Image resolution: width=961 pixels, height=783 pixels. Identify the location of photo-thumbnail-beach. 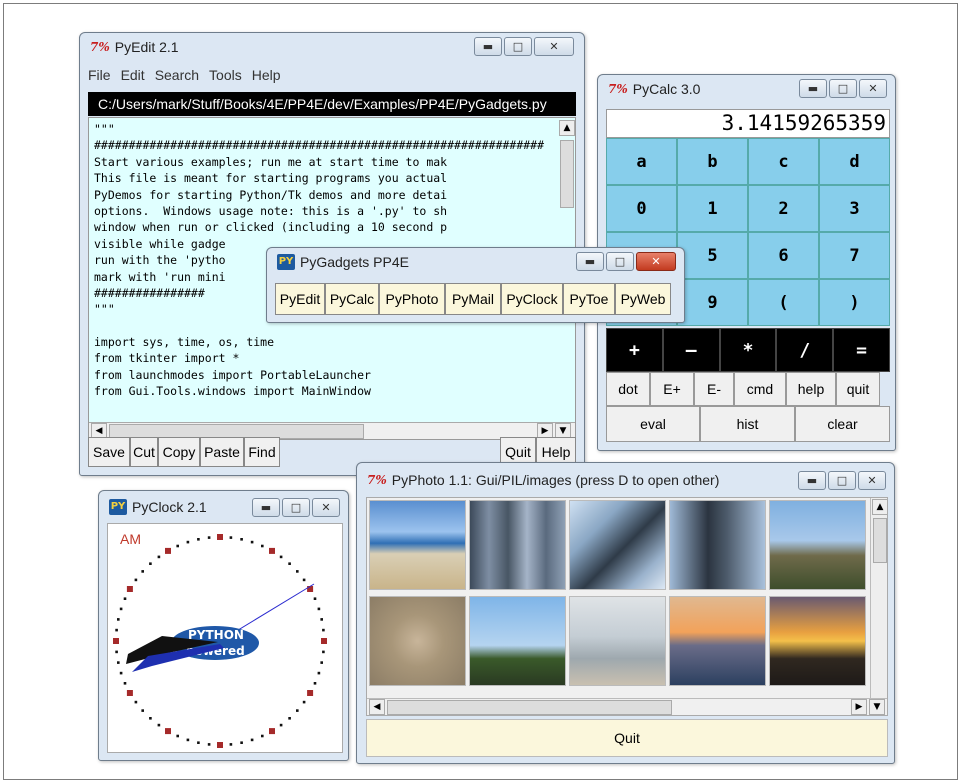
(417, 545).